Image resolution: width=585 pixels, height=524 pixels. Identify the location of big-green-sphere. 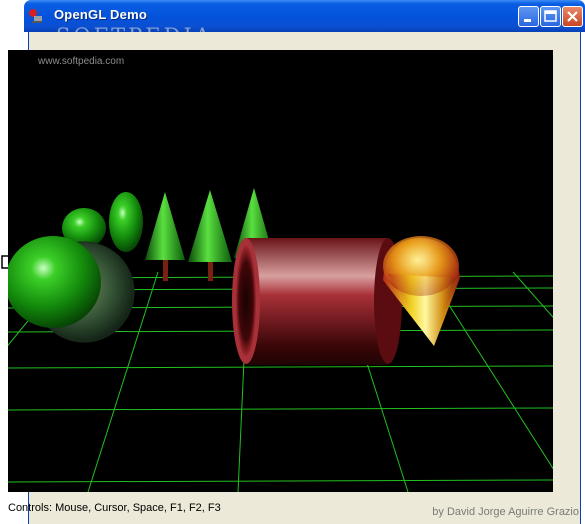
(54, 282).